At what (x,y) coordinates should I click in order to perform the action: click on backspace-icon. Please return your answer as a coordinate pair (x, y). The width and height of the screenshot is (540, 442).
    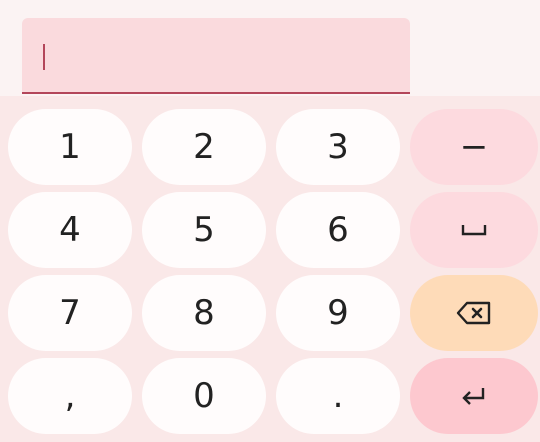
    Looking at the image, I should click on (473, 313).